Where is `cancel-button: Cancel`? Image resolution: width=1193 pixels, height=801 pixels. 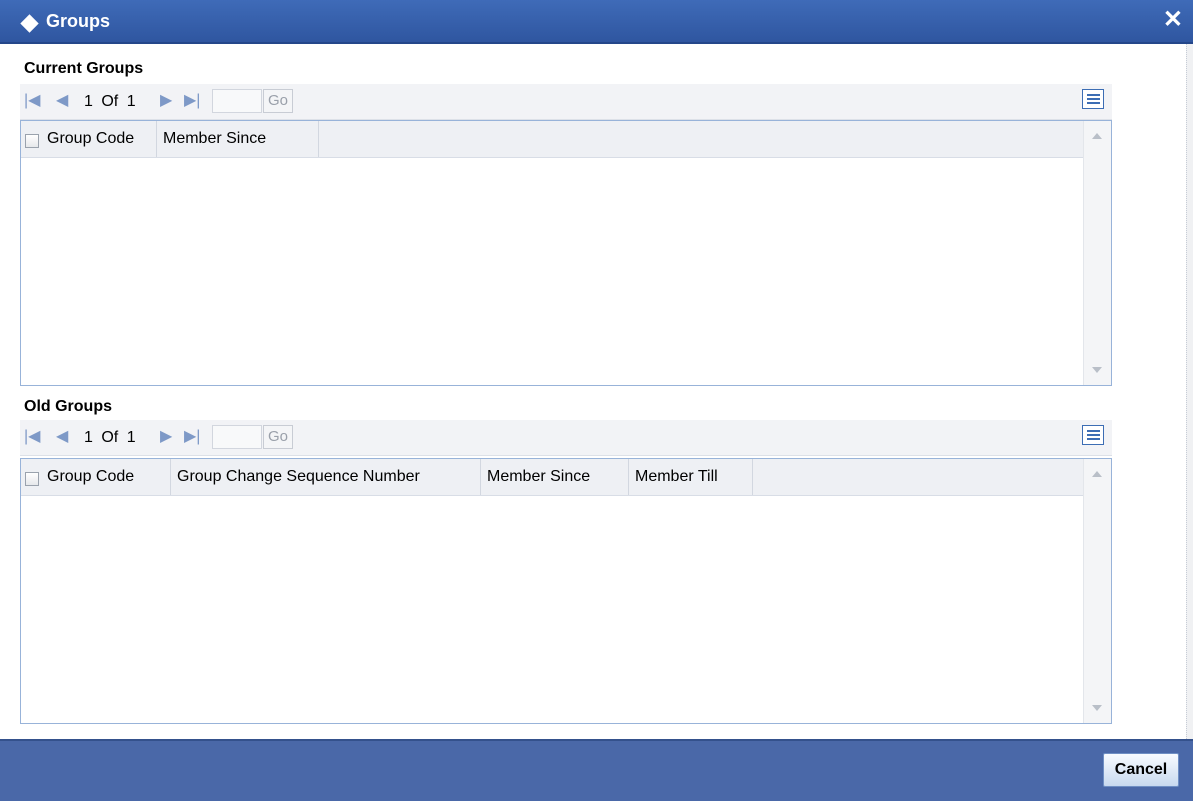
cancel-button: Cancel is located at coordinates (1141, 770).